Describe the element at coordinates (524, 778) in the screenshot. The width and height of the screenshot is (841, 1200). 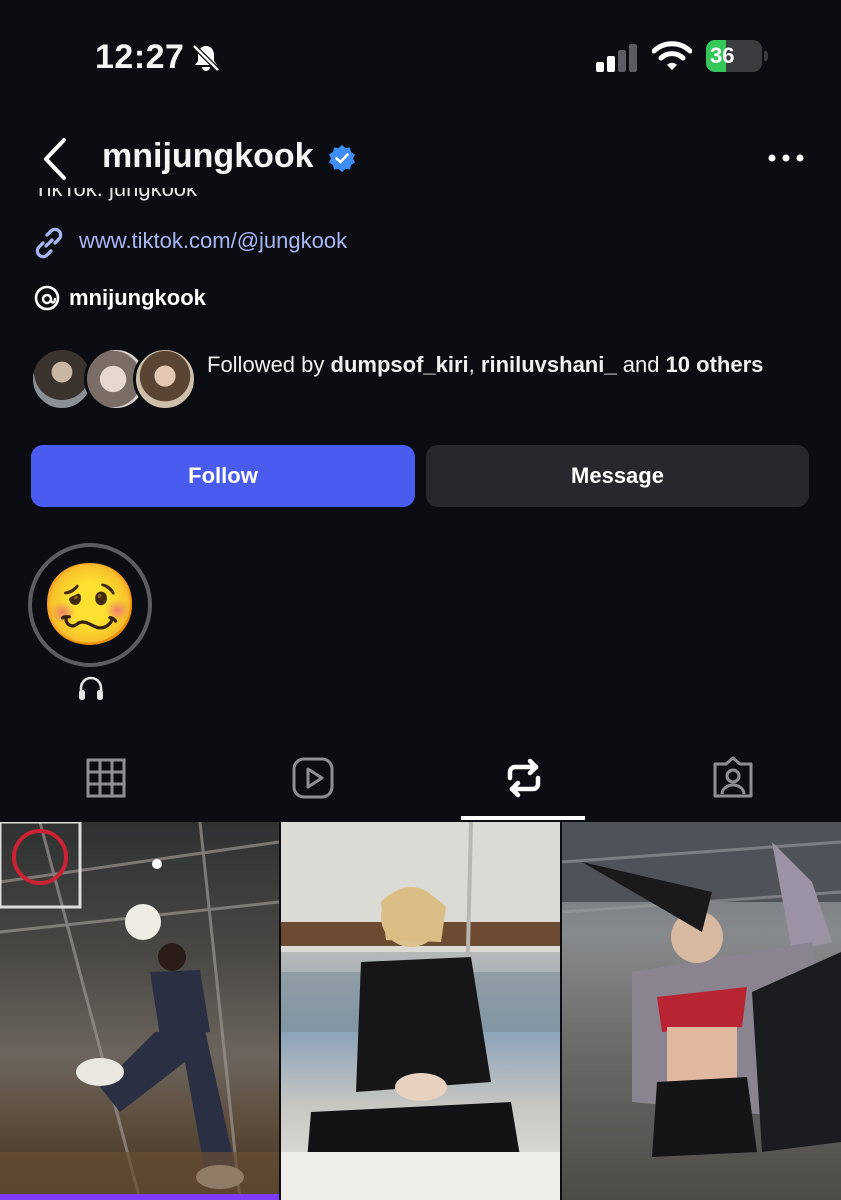
I see `reposts-icon` at that location.